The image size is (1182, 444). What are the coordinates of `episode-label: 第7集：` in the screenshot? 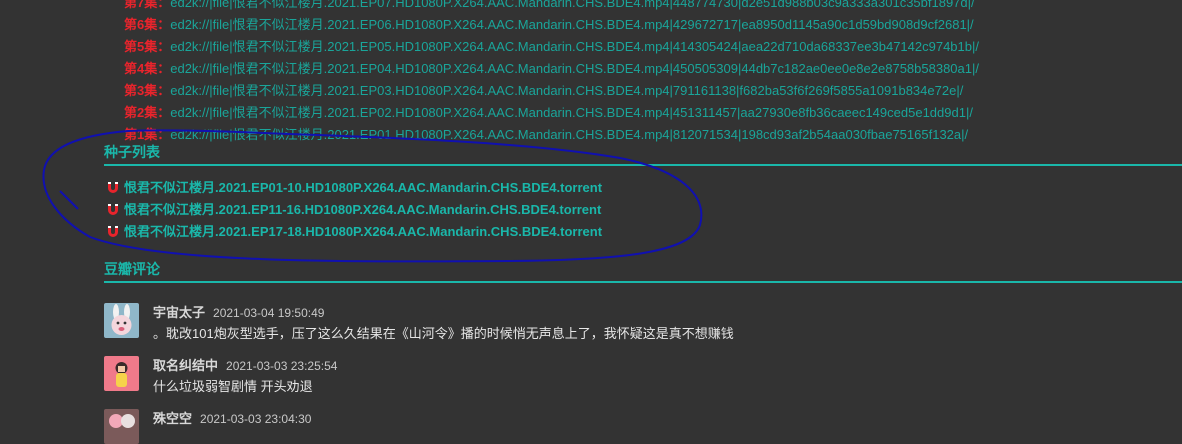 It's located at (147, 5).